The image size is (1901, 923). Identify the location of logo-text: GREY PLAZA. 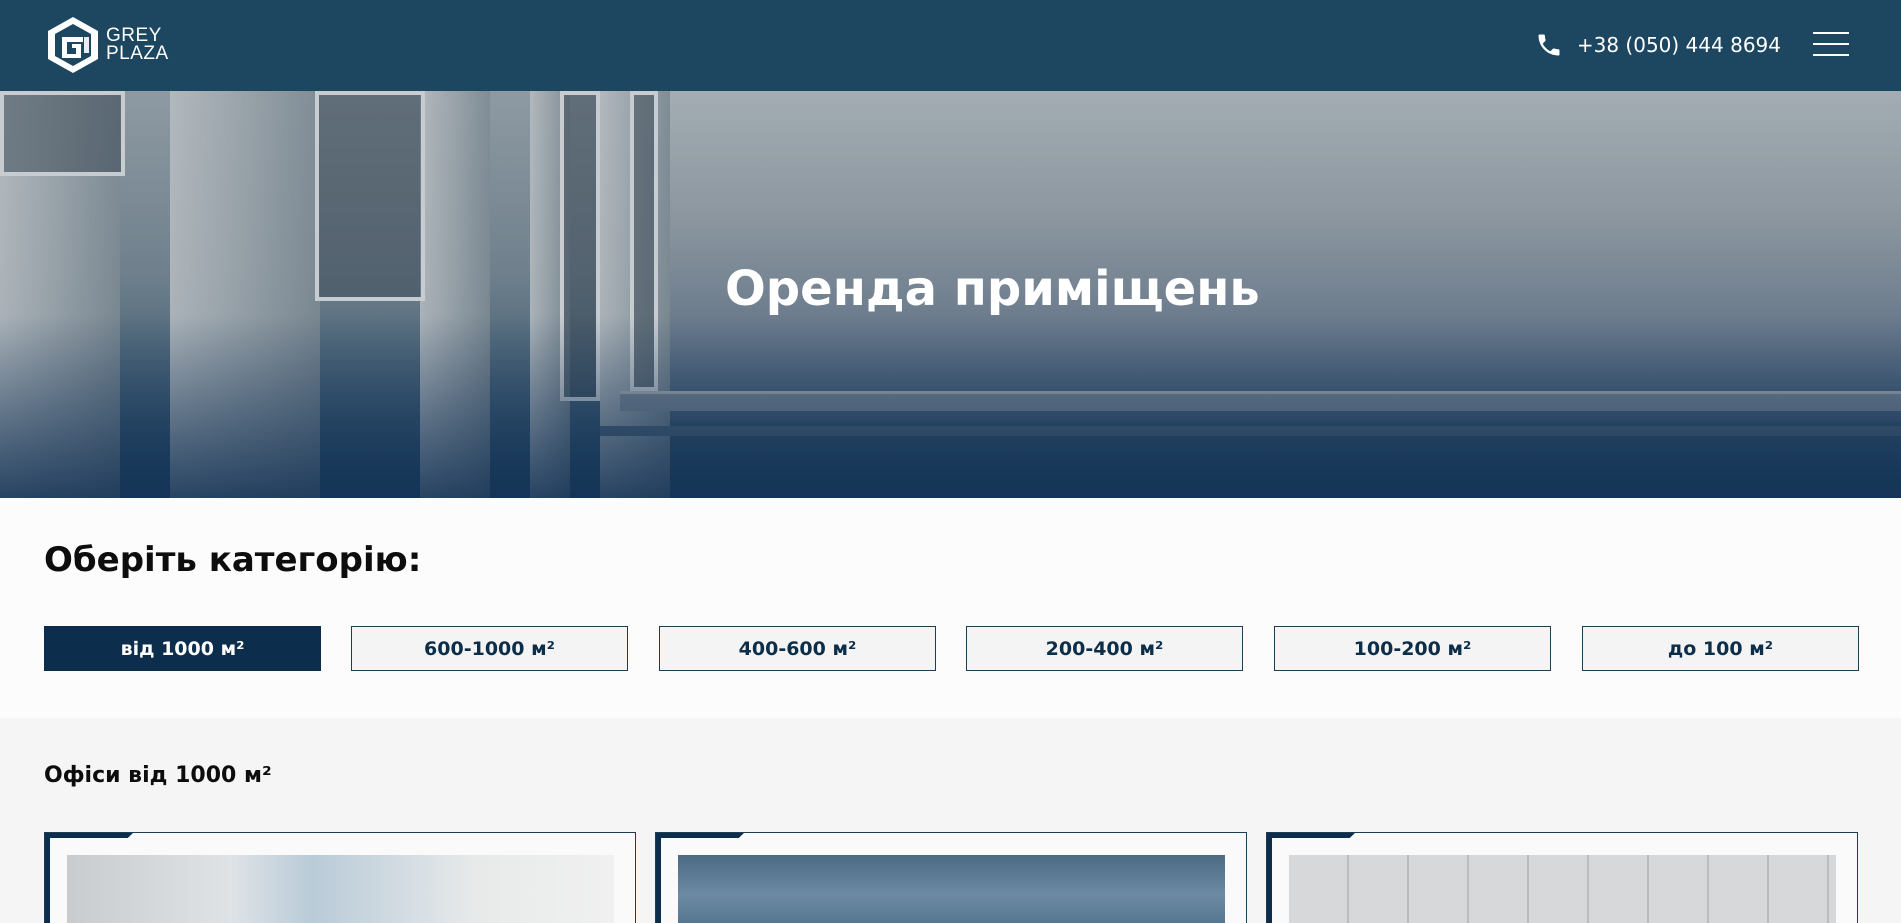
(137, 45).